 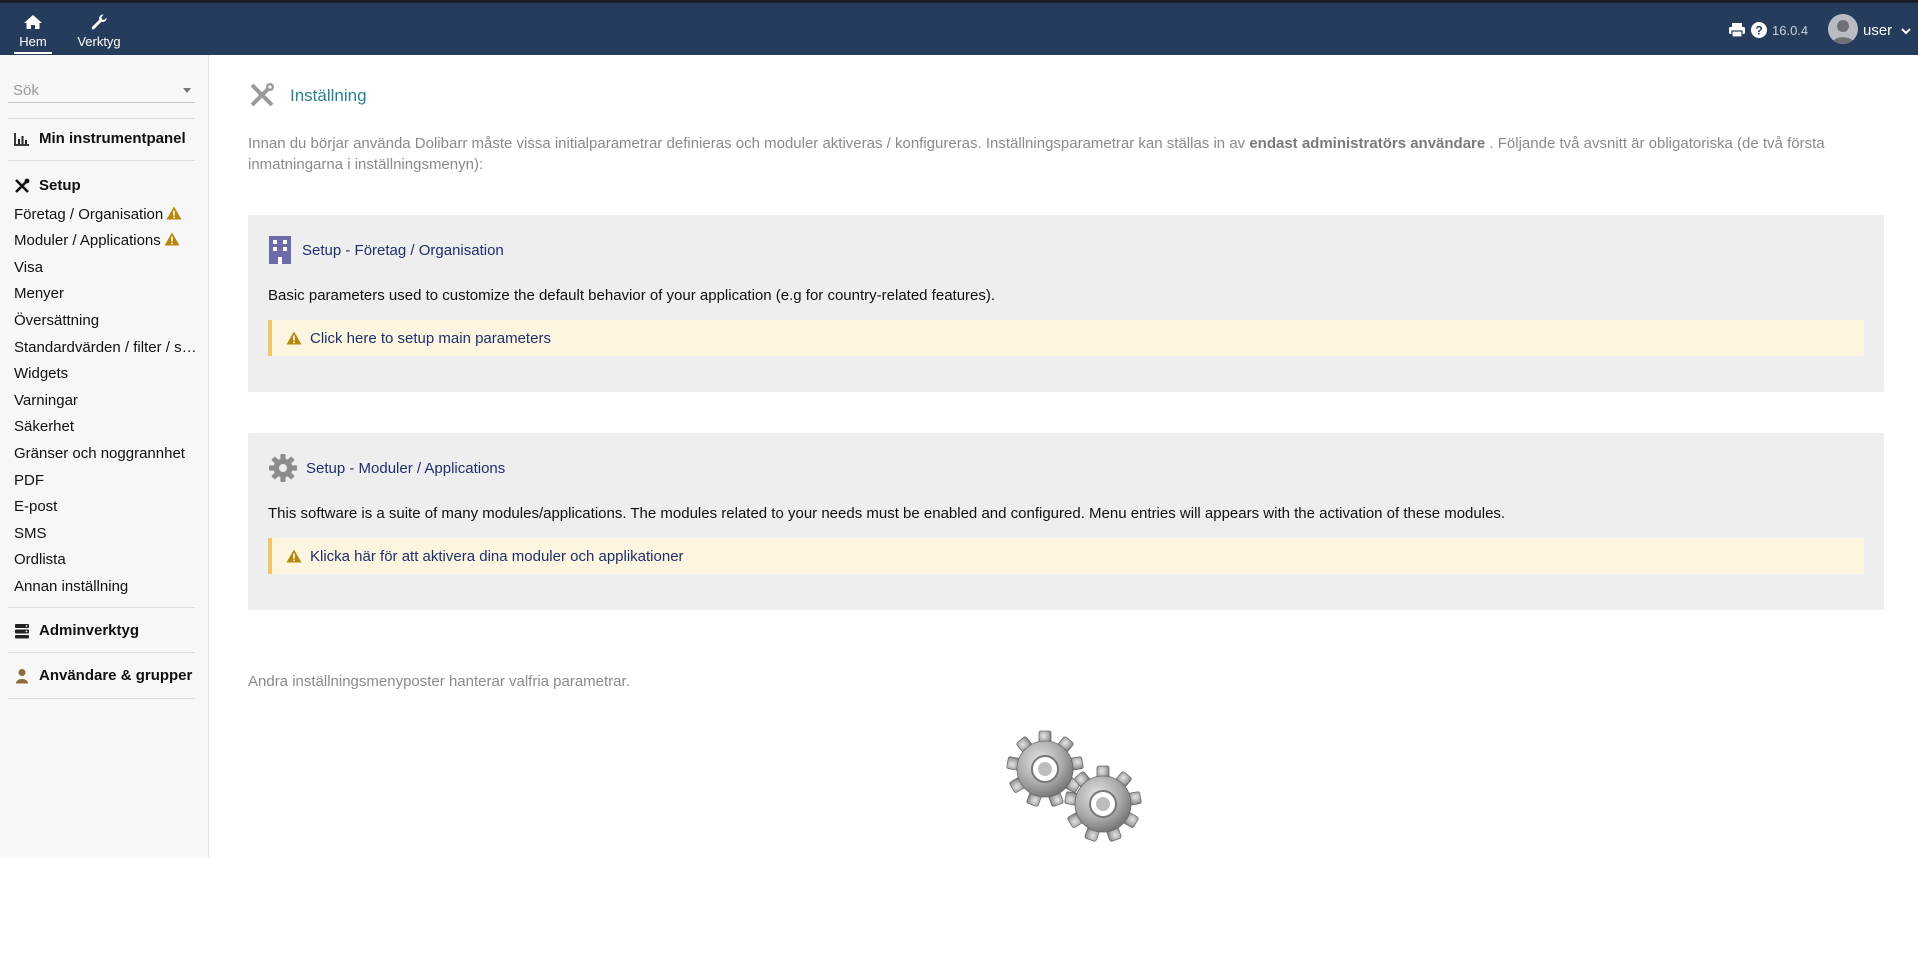 I want to click on sidebar-item-security: Säkerhet, so click(x=44, y=426).